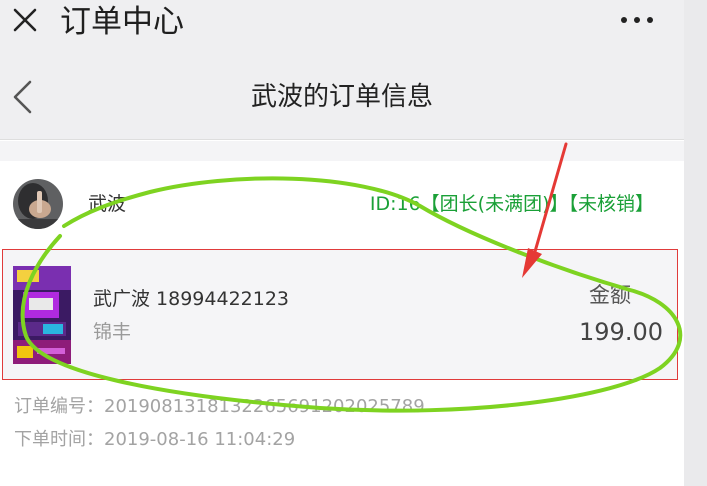 This screenshot has width=707, height=486. Describe the element at coordinates (42, 315) in the screenshot. I see `product-thumbnail-image` at that location.